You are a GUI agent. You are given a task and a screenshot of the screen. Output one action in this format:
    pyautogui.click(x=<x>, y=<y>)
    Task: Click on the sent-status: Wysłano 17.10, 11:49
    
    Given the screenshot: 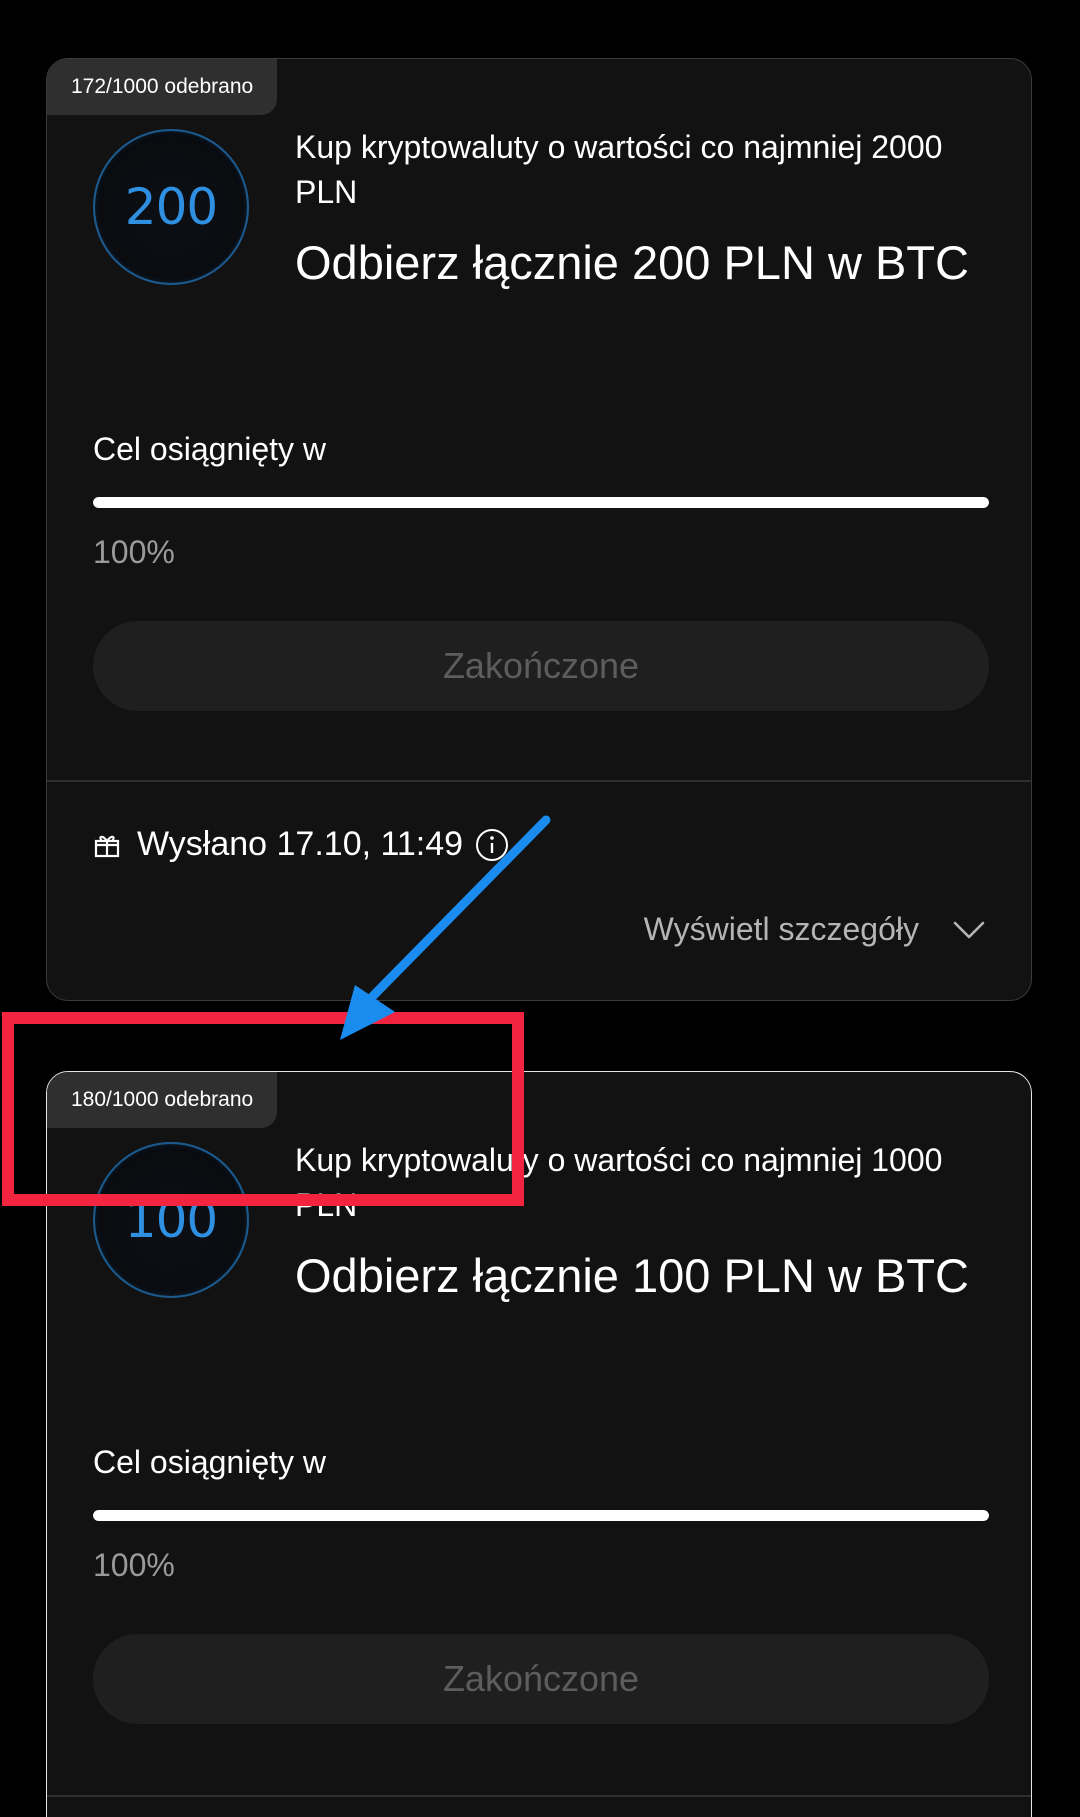 What is the action you would take?
    pyautogui.click(x=301, y=844)
    